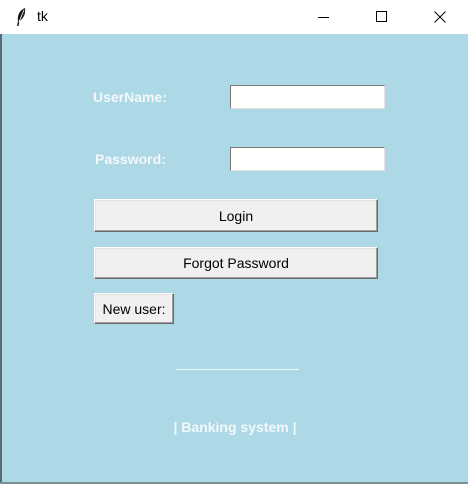  I want to click on password-input, so click(307, 159).